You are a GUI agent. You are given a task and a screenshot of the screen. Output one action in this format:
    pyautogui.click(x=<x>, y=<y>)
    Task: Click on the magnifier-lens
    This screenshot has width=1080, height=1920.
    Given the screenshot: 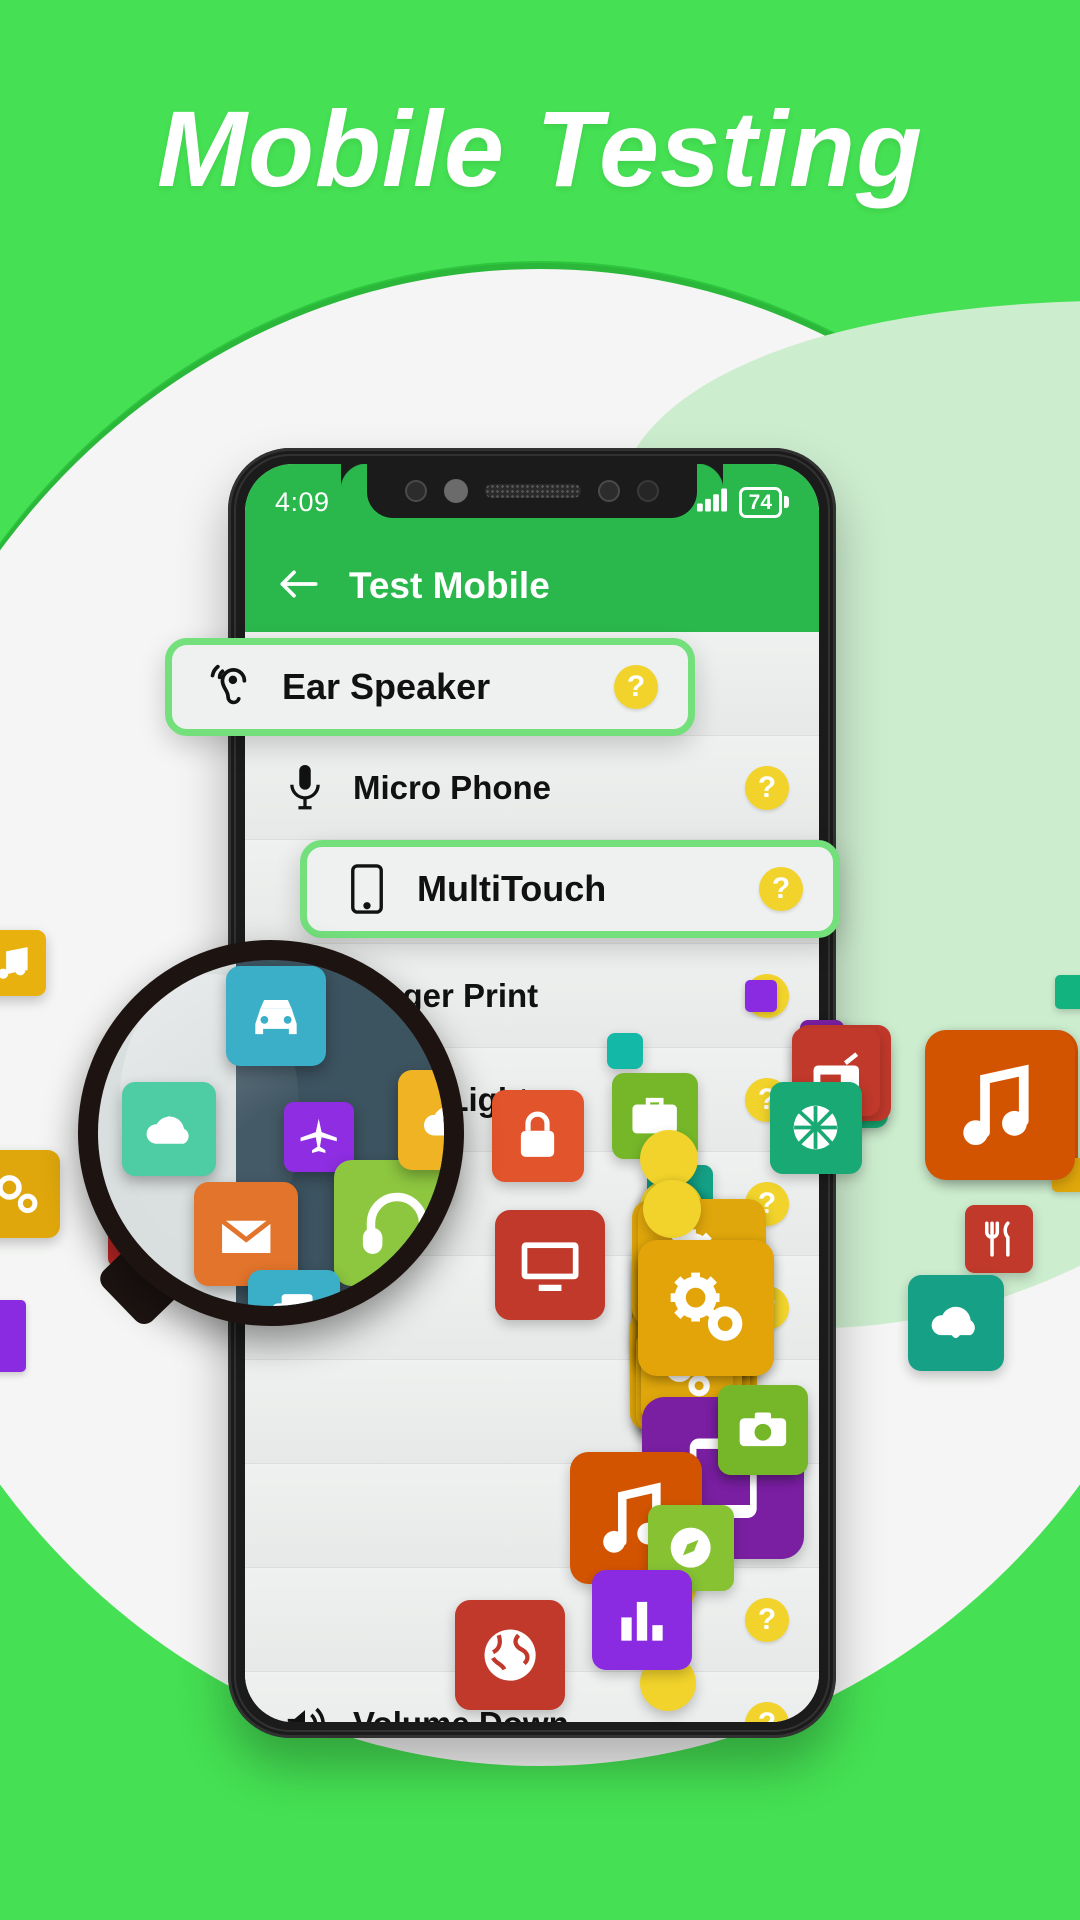 What is the action you would take?
    pyautogui.click(x=271, y=1133)
    